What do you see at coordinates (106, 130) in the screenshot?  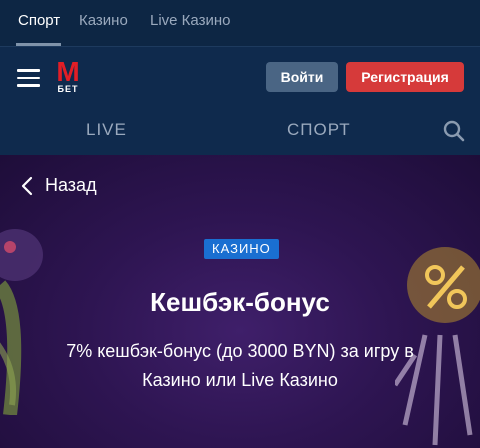 I see `nav-live: LIVE` at bounding box center [106, 130].